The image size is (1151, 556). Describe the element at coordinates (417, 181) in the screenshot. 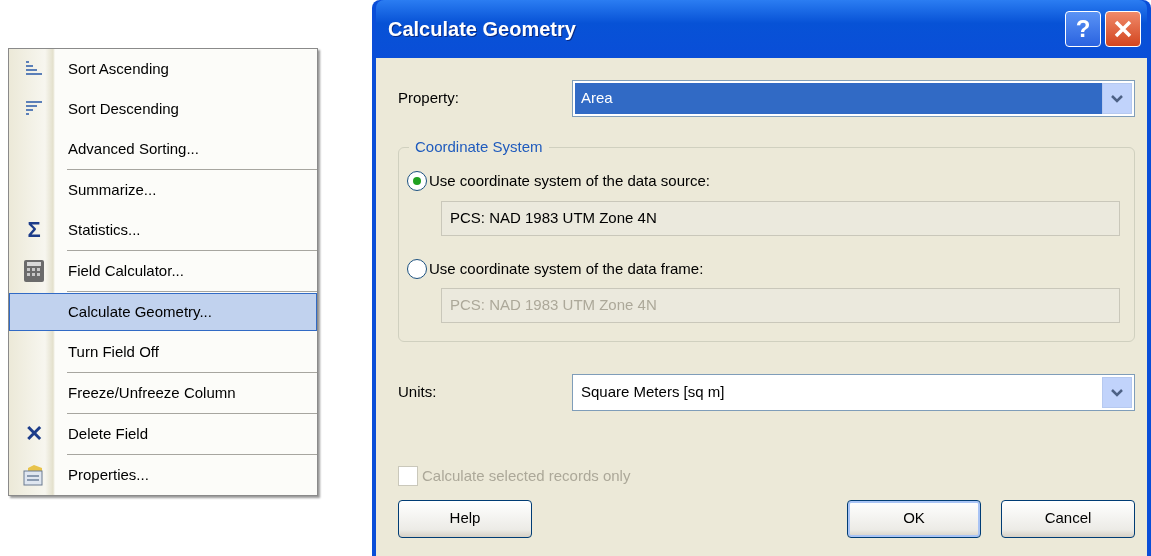

I see `radio-button` at that location.